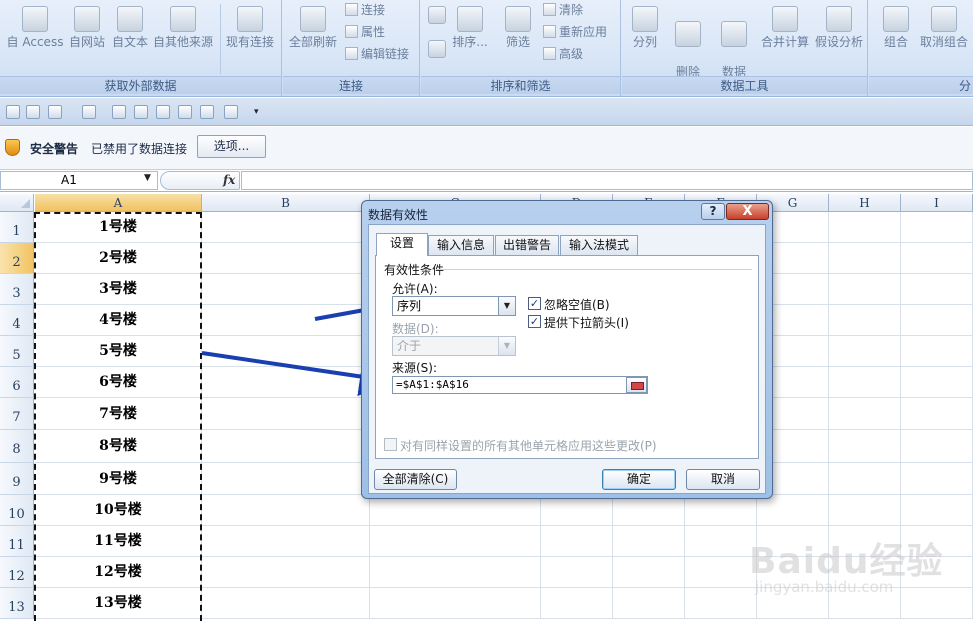 Image resolution: width=973 pixels, height=621 pixels. Describe the element at coordinates (437, 16) in the screenshot. I see `sort-ascending-button` at that location.